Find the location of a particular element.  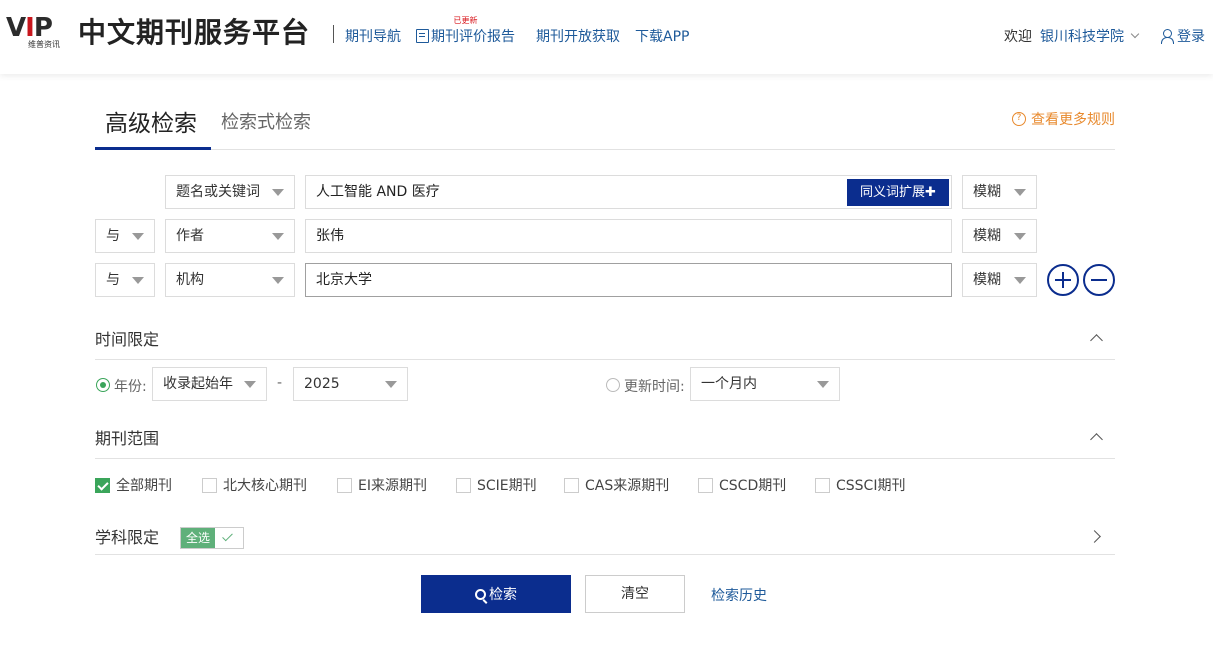

site-title: 中文期刊服务平台 is located at coordinates (194, 32).